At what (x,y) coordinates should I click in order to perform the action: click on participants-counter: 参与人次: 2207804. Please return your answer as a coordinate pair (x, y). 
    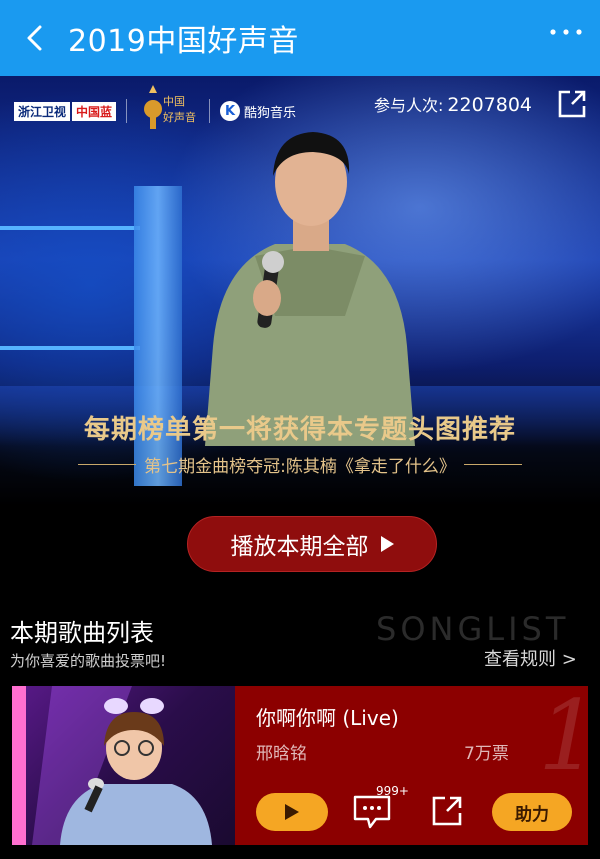
    Looking at the image, I should click on (453, 104).